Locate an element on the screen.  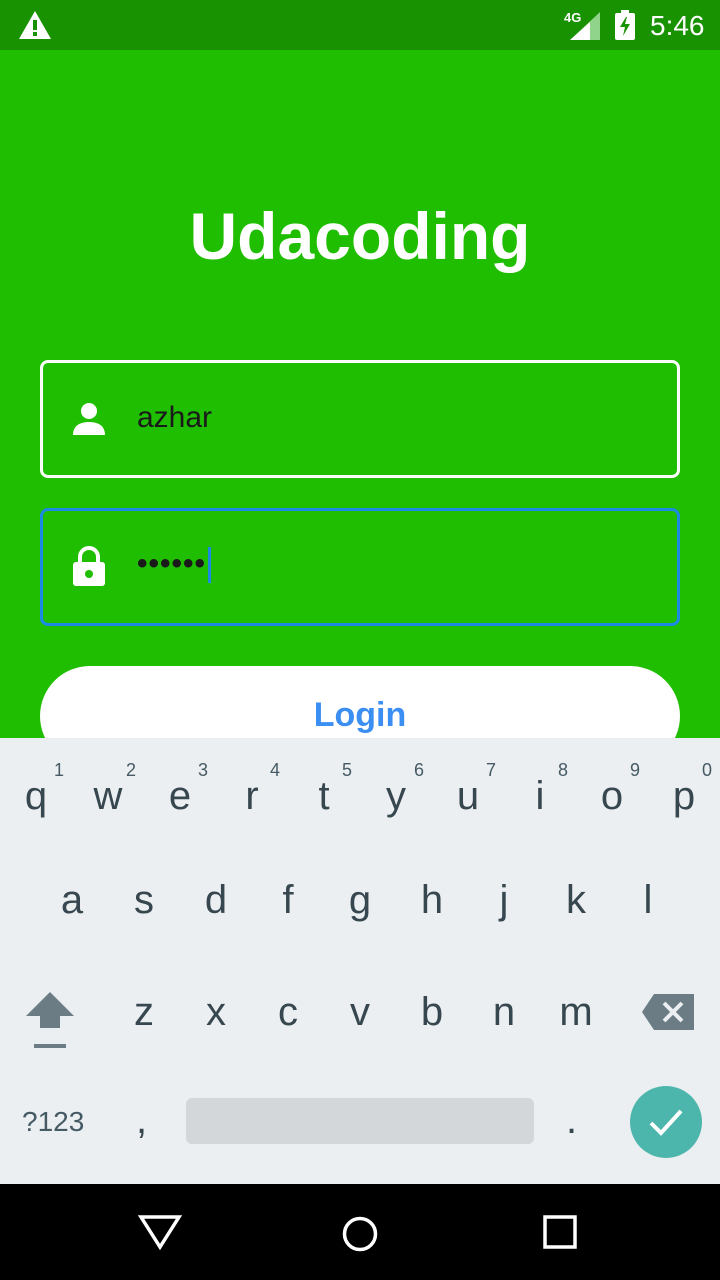
symbols-key: ?123 is located at coordinates (53, 1122).